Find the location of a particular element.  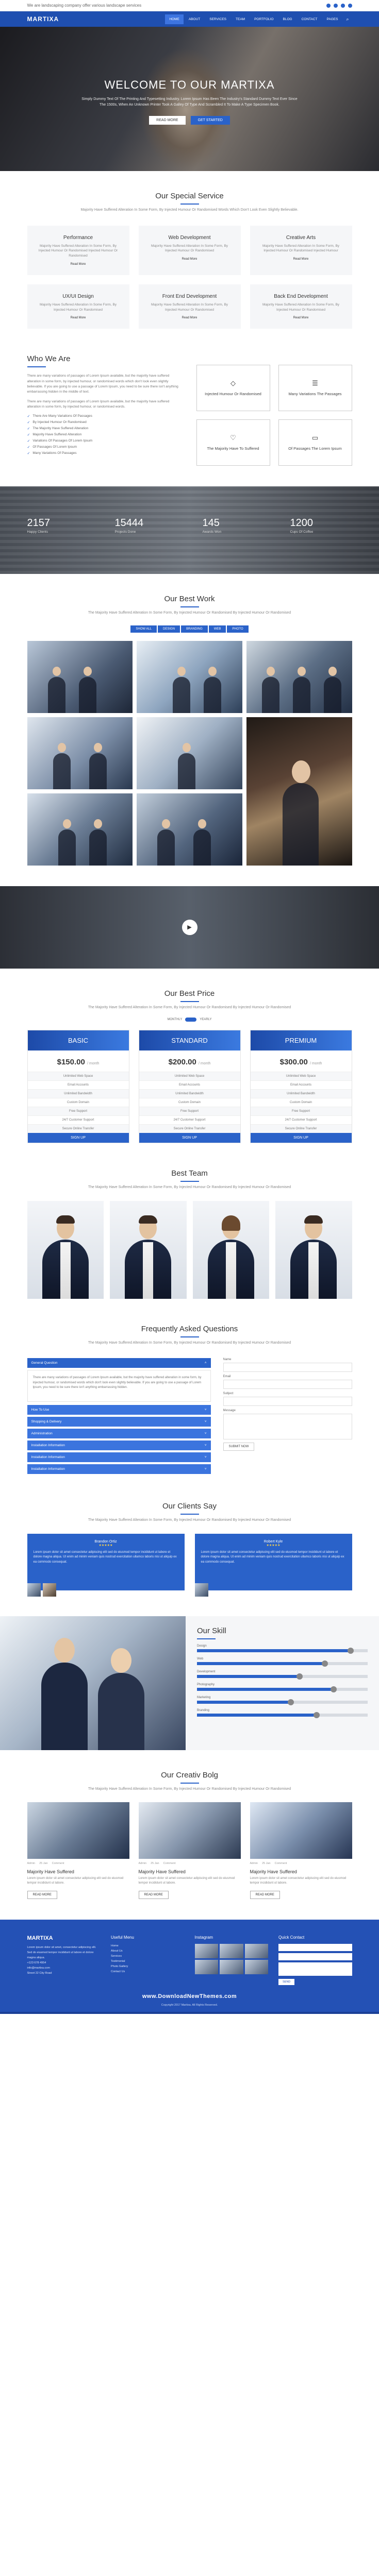

footer-link: Contact Us is located at coordinates (148, 1972).